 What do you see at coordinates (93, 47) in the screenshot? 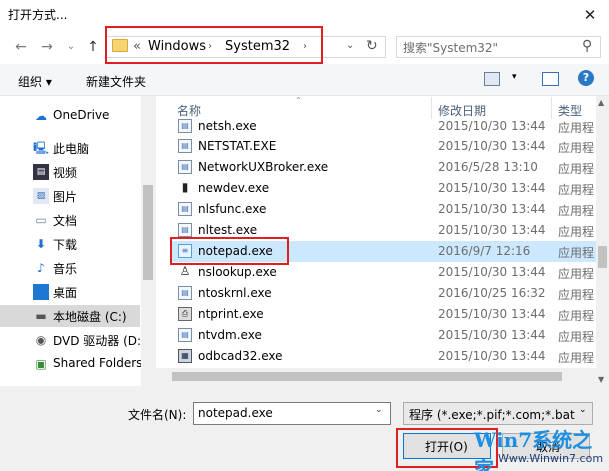
I see `arrow-up-icon: ↑` at bounding box center [93, 47].